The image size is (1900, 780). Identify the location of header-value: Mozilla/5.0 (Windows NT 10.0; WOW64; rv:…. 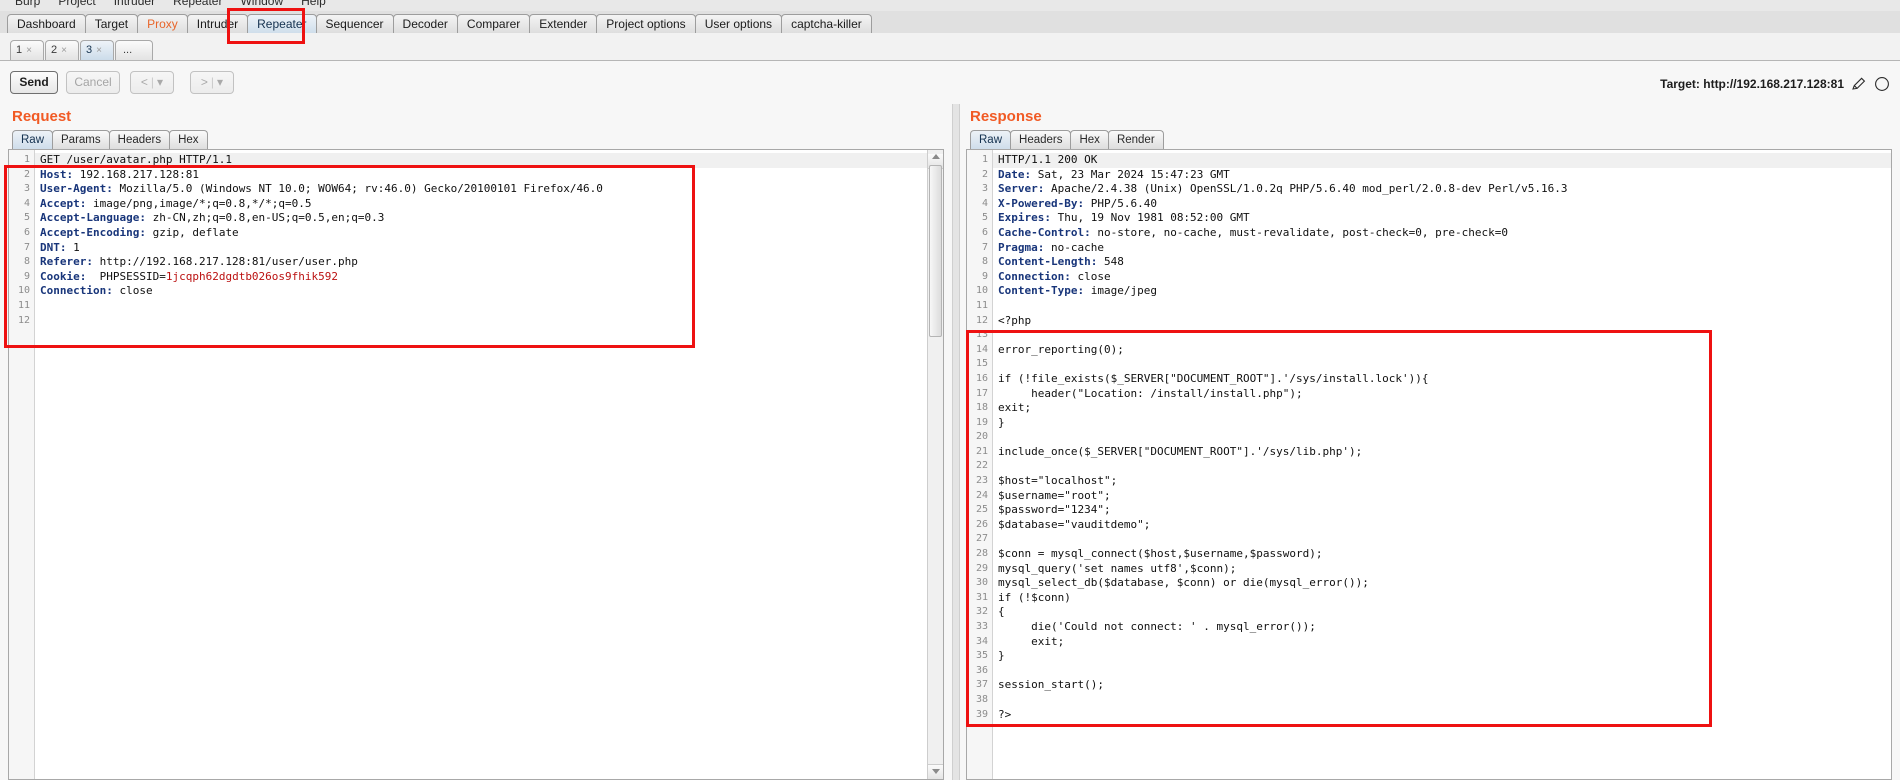
(357, 189).